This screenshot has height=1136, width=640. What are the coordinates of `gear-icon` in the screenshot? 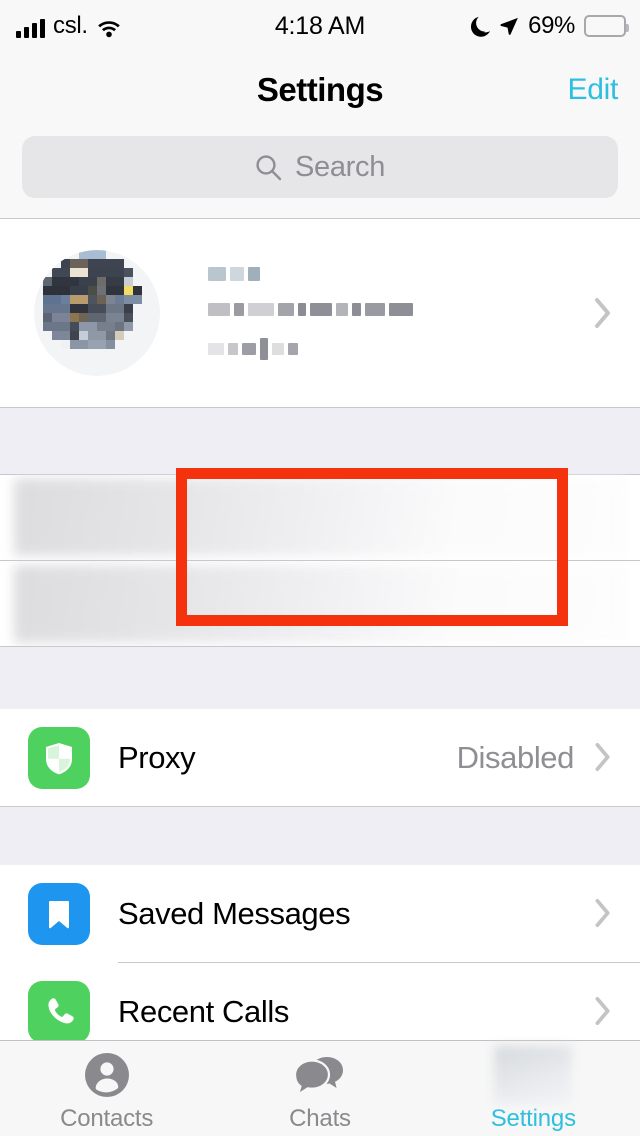 It's located at (533, 1075).